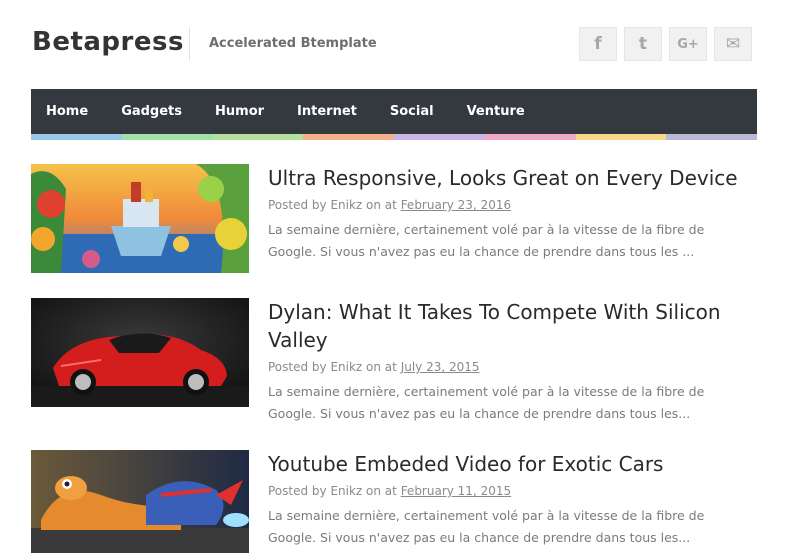 This screenshot has width=789, height=553. I want to click on facebook-icon: f, so click(598, 44).